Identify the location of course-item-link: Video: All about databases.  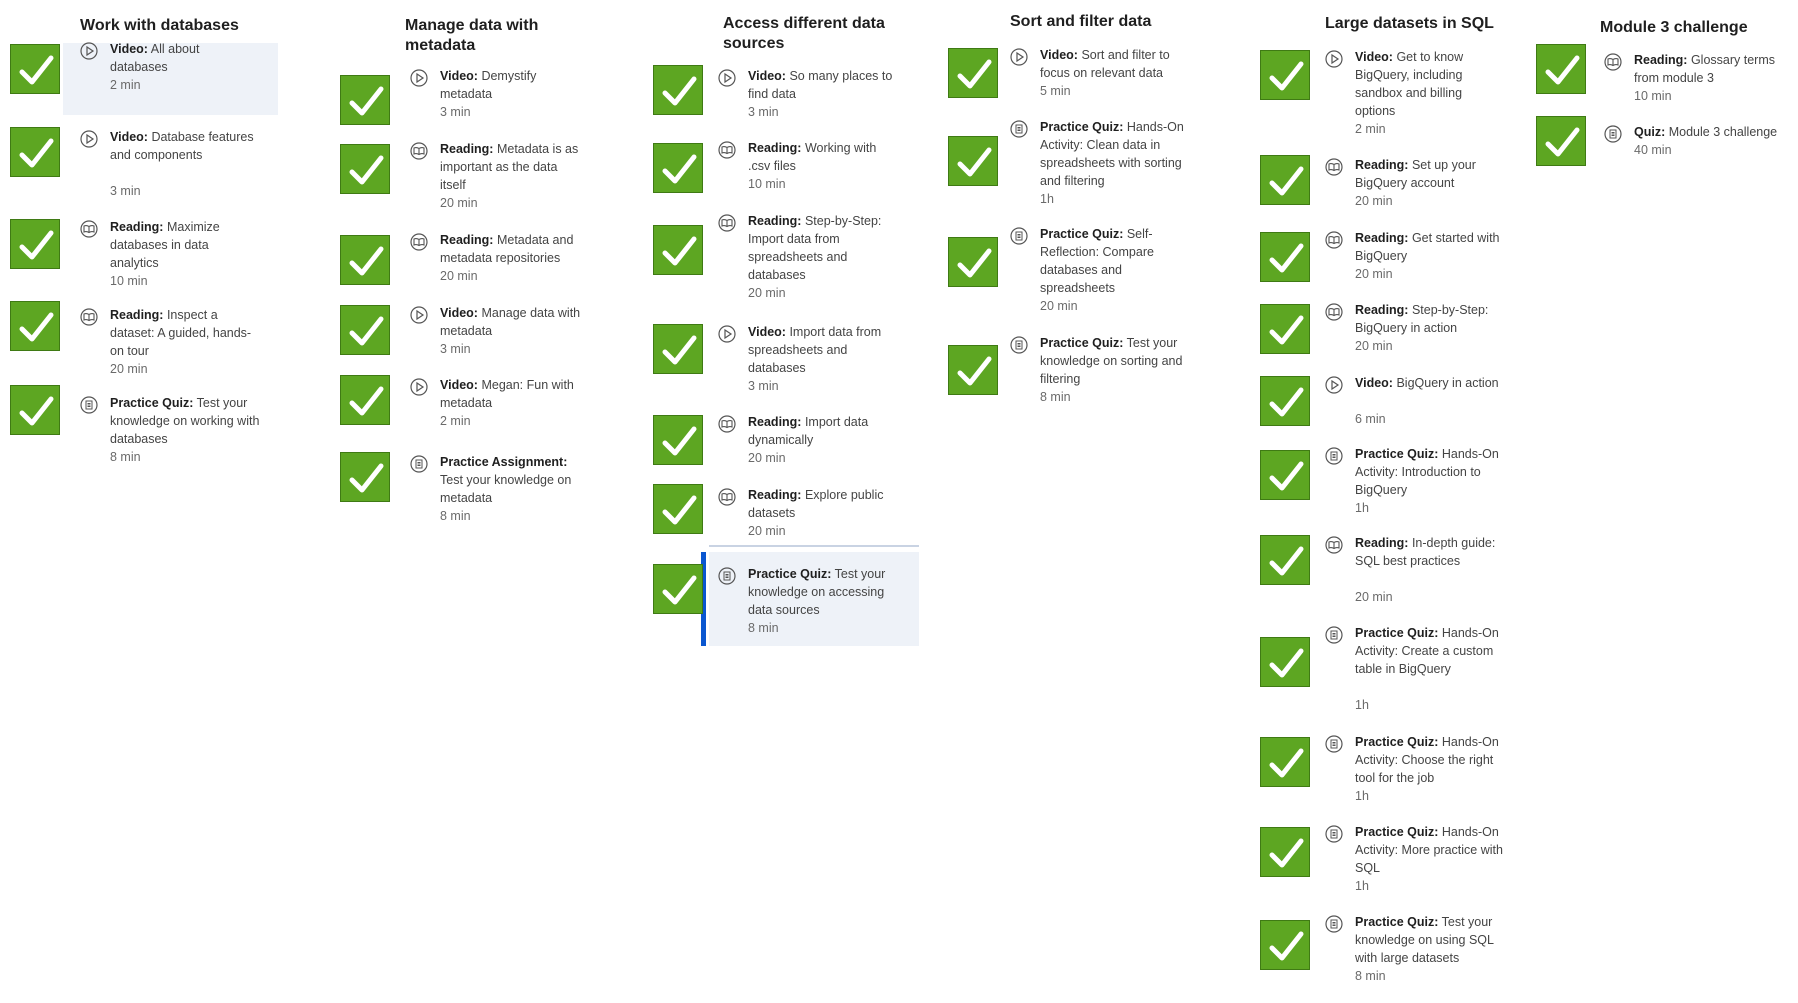
(185, 58).